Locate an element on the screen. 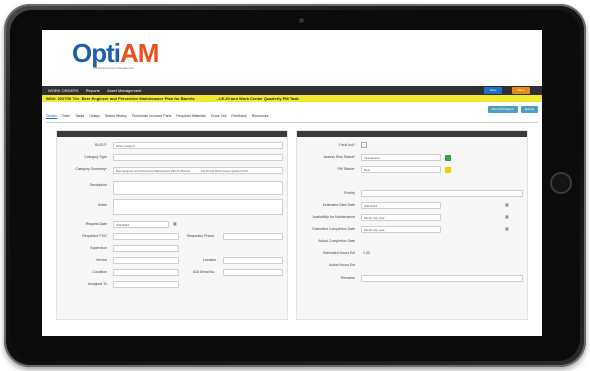 The width and height of the screenshot is (590, 371). tab-feedback: Feedback is located at coordinates (238, 116).